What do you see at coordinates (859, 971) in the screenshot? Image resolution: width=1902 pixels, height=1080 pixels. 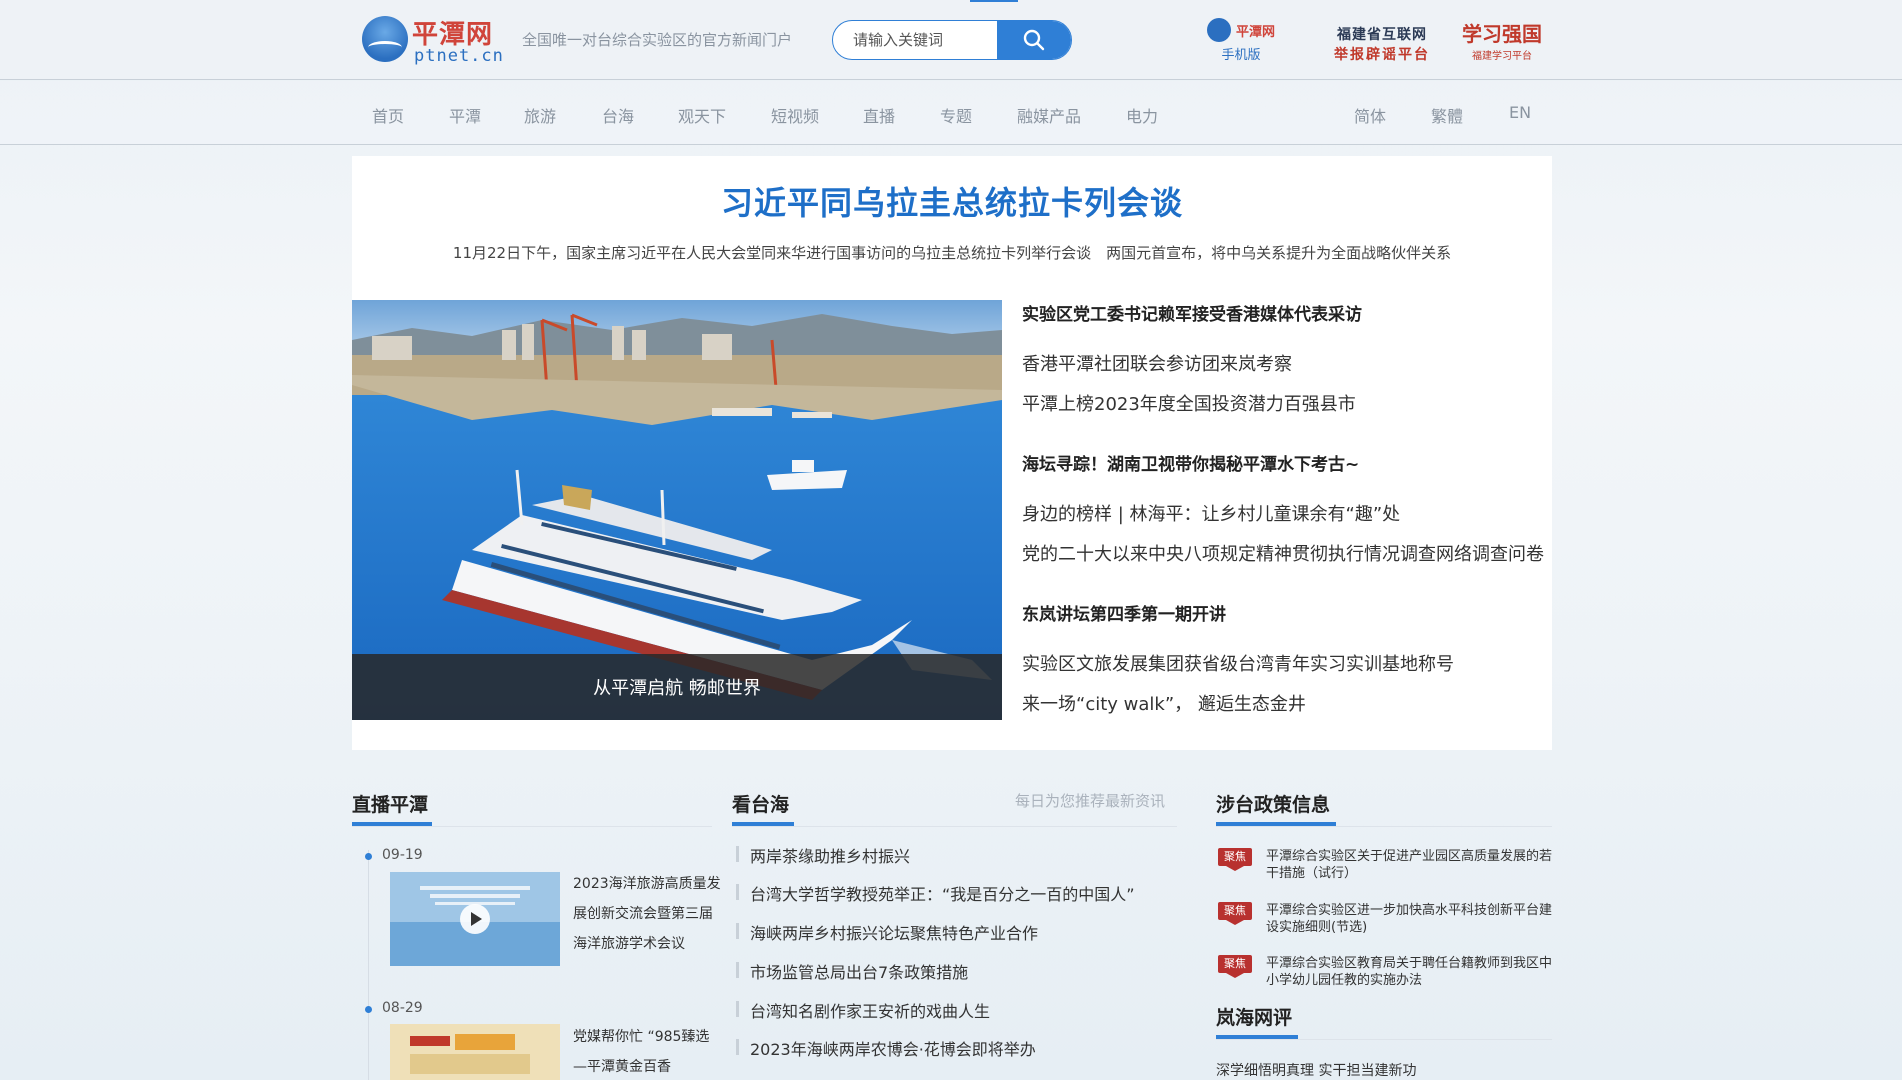 I see `taiwan-news-item: 市场监管总局出台7条政策措施` at bounding box center [859, 971].